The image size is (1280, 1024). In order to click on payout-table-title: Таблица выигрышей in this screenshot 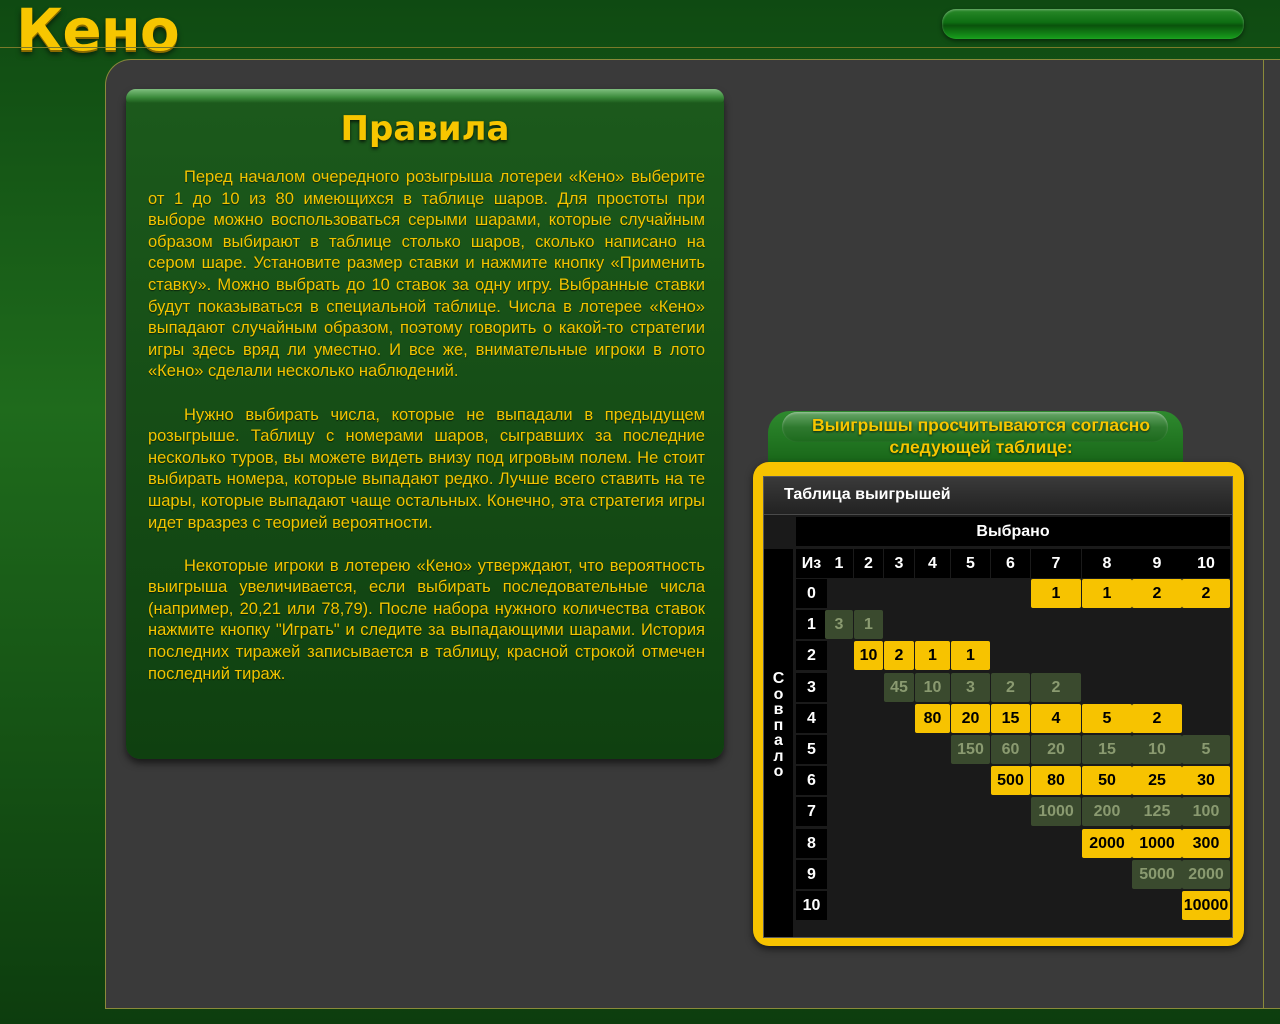, I will do `click(867, 494)`.